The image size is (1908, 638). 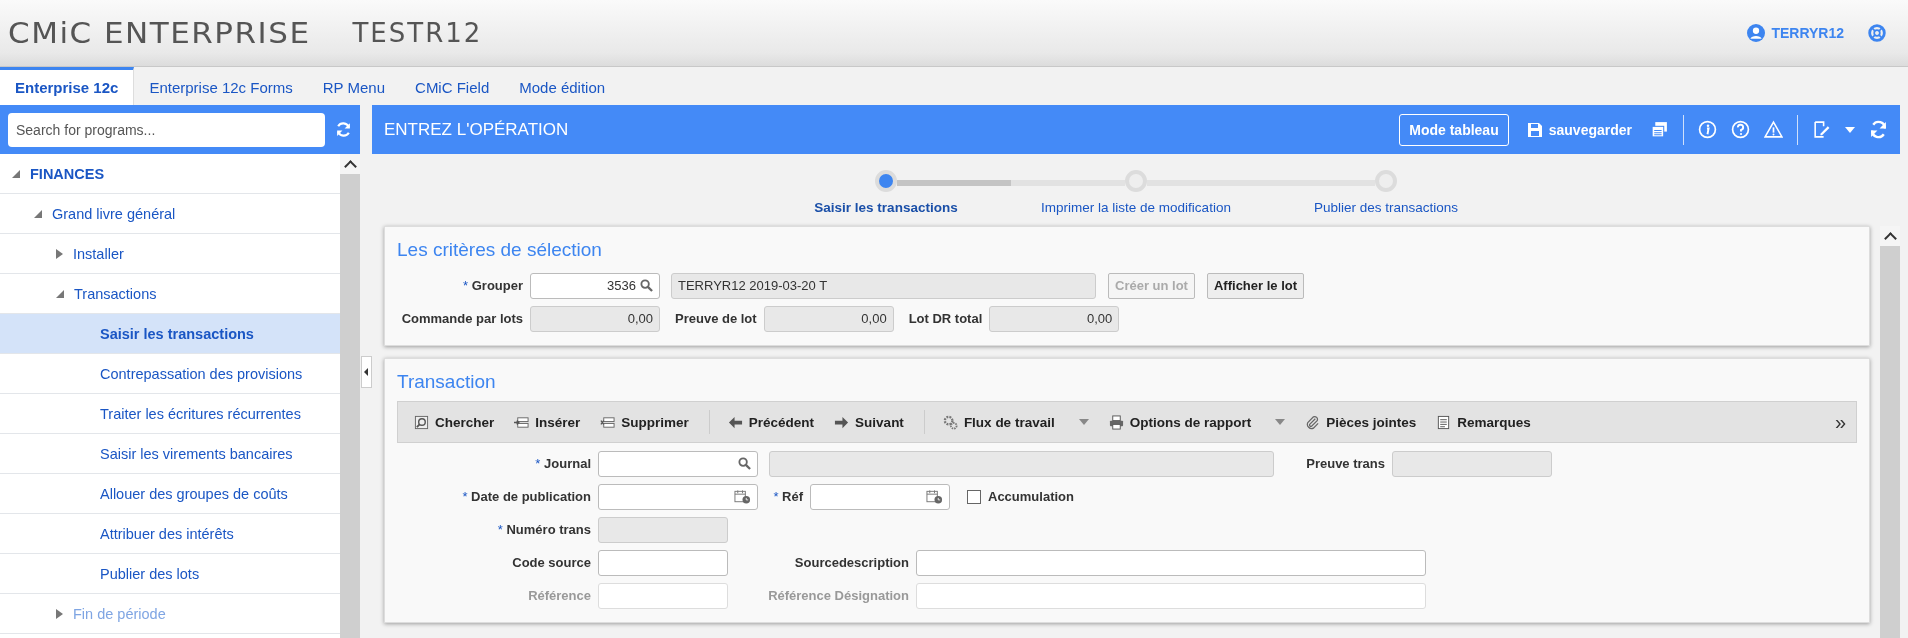 What do you see at coordinates (974, 496) in the screenshot?
I see `checkbox` at bounding box center [974, 496].